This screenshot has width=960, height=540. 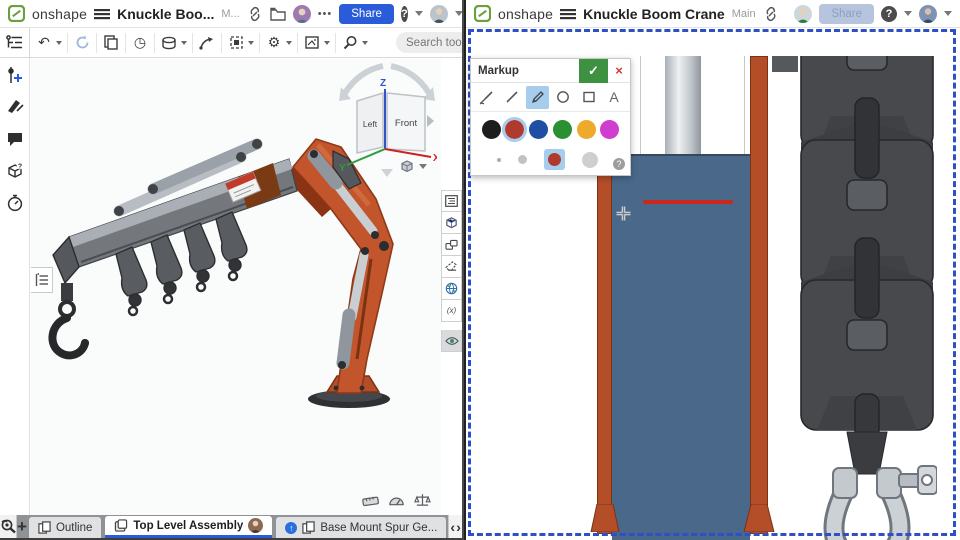 I want to click on insert-chevron-icon, so click(x=184, y=42).